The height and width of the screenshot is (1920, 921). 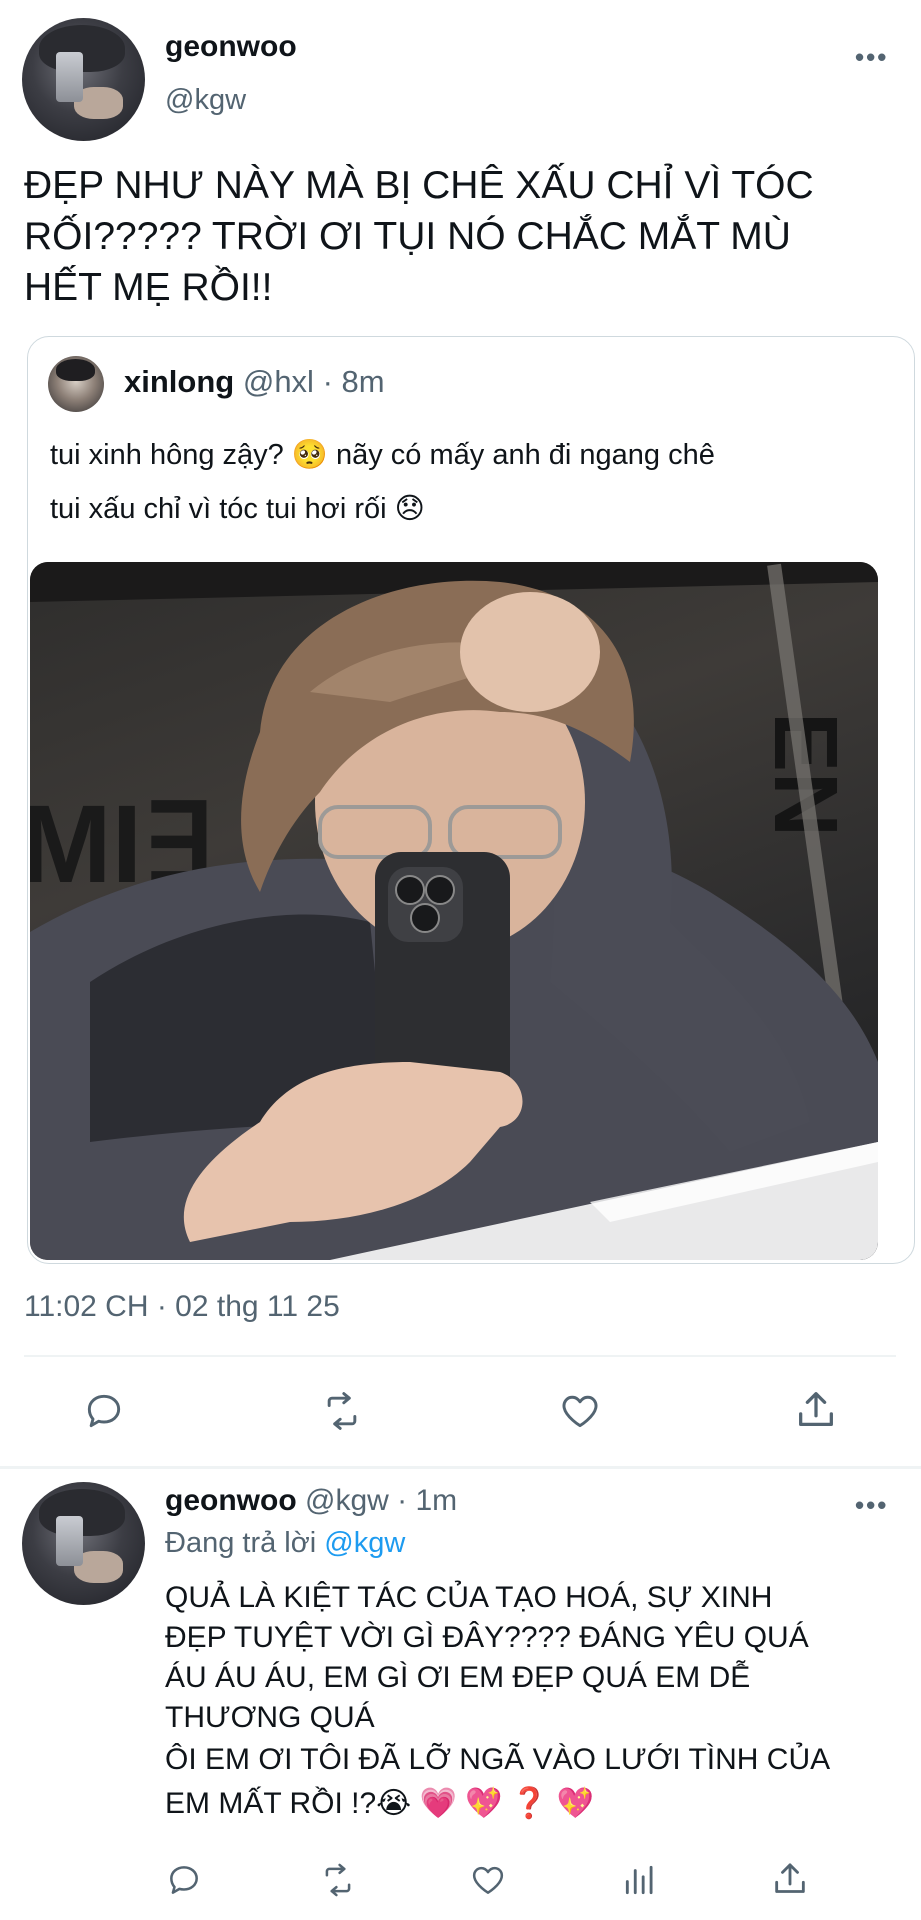 What do you see at coordinates (379, 1803) in the screenshot?
I see `reply-text-line: EM MẤT RỒI !?😭 💗 💖 ❓ 💖` at bounding box center [379, 1803].